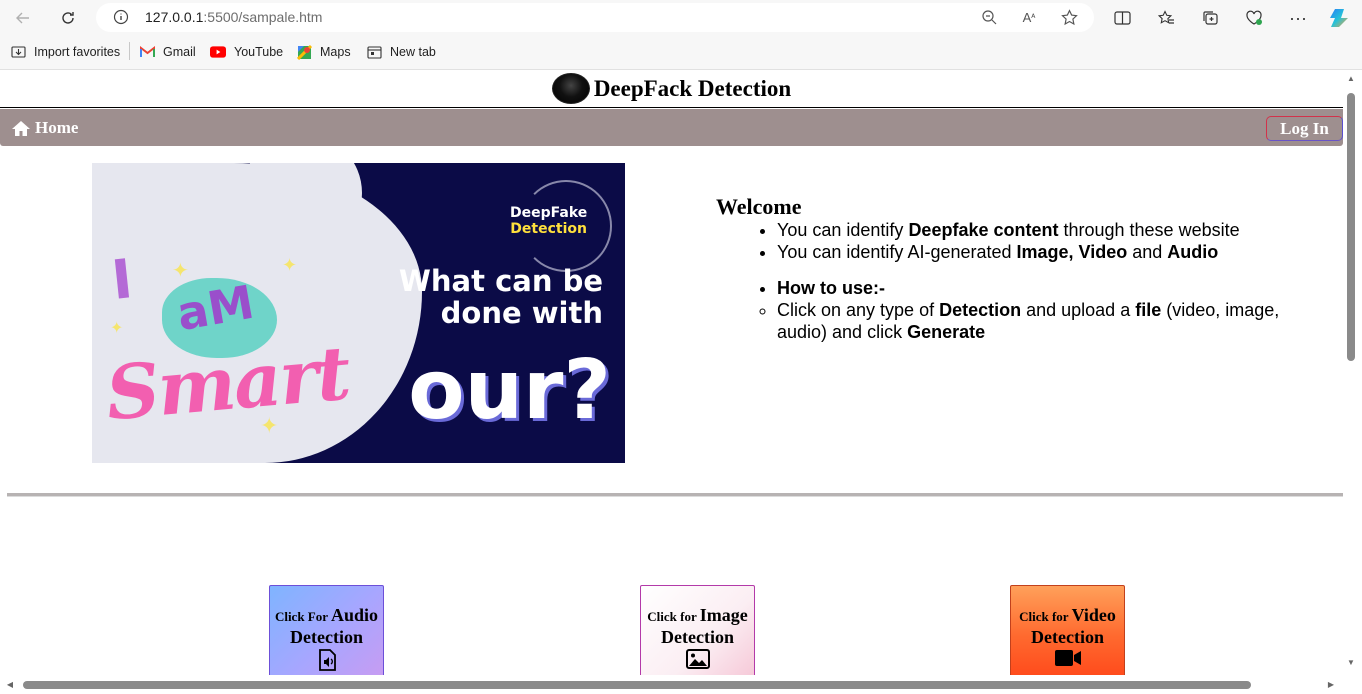  I want to click on favorite-label: Gmail, so click(179, 52).